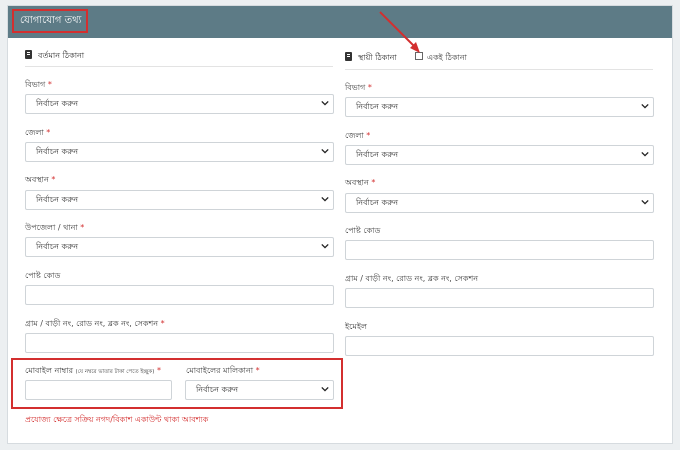 This screenshot has height=450, width=680. What do you see at coordinates (499, 203) in the screenshot?
I see `permanent-area-select: নির্বাচন করুন` at bounding box center [499, 203].